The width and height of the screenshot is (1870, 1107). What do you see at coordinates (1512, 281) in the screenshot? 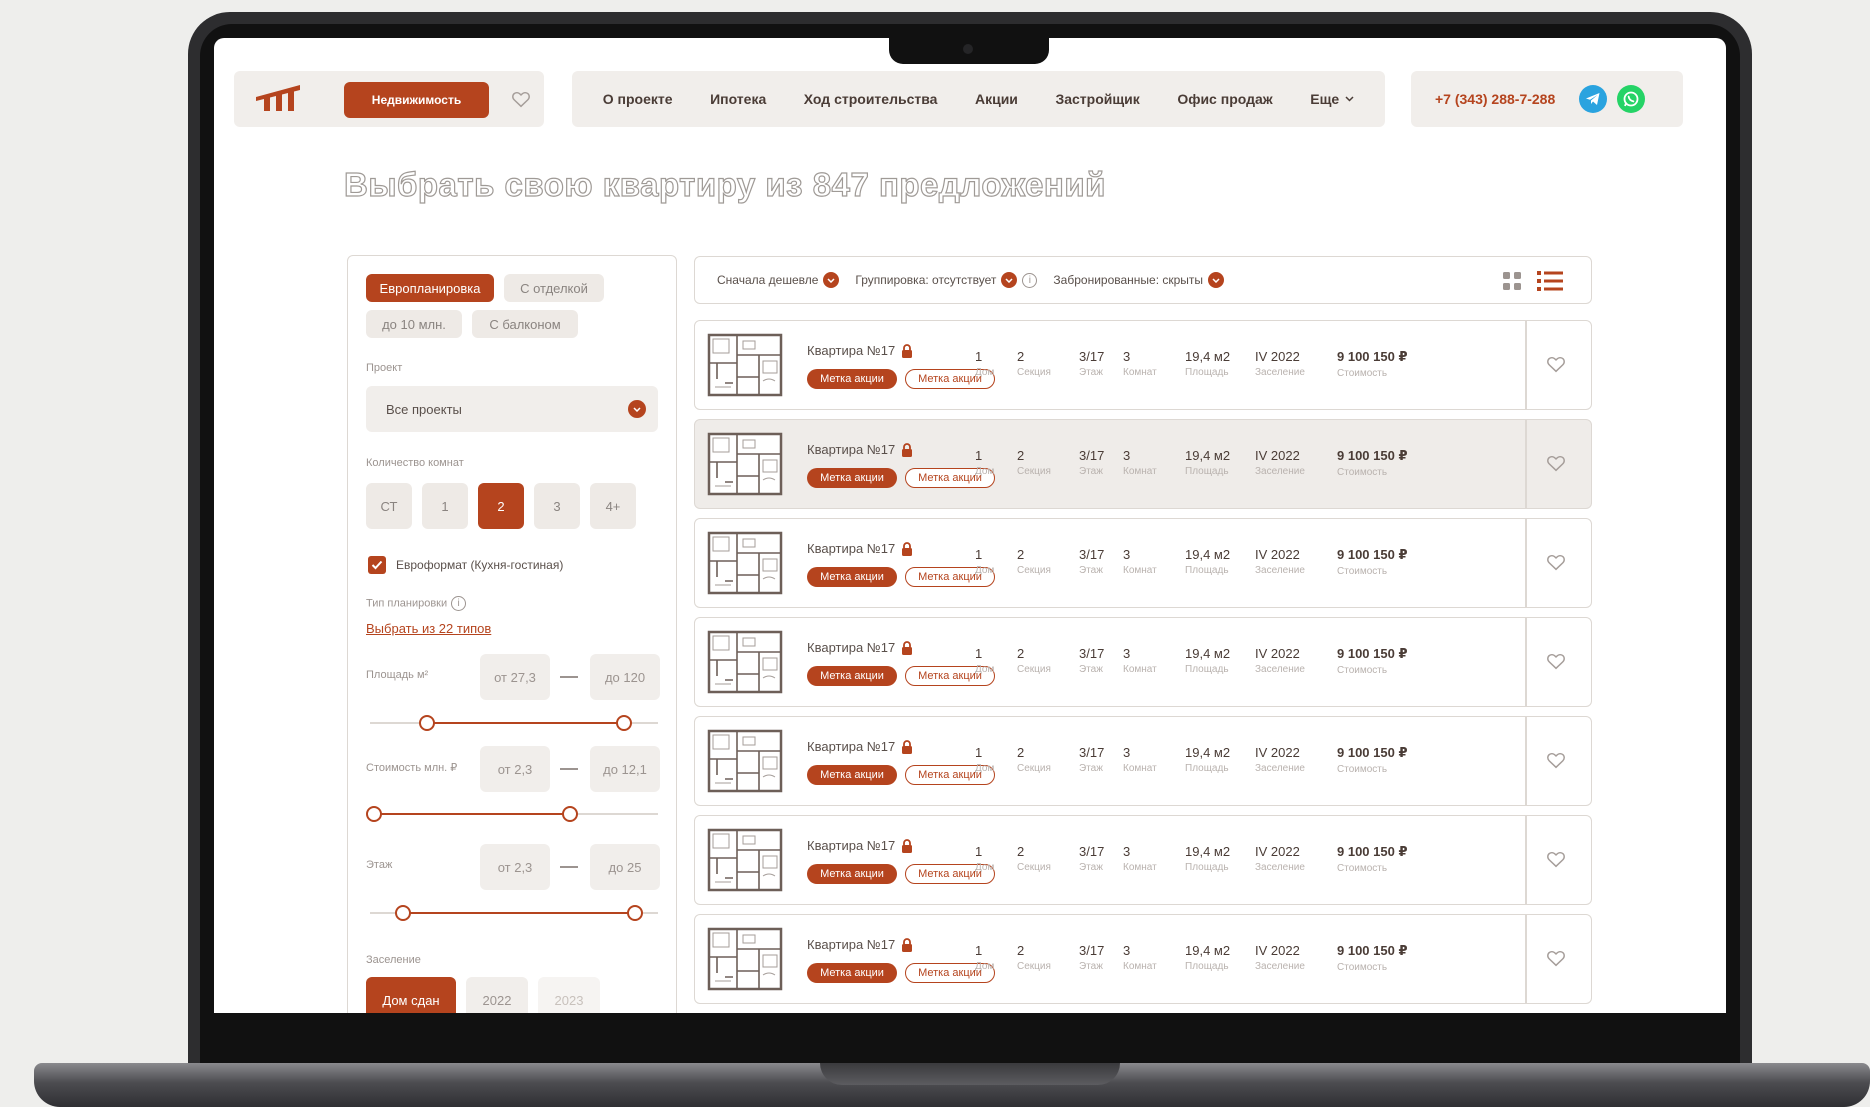
I see `grid-view-icon` at bounding box center [1512, 281].